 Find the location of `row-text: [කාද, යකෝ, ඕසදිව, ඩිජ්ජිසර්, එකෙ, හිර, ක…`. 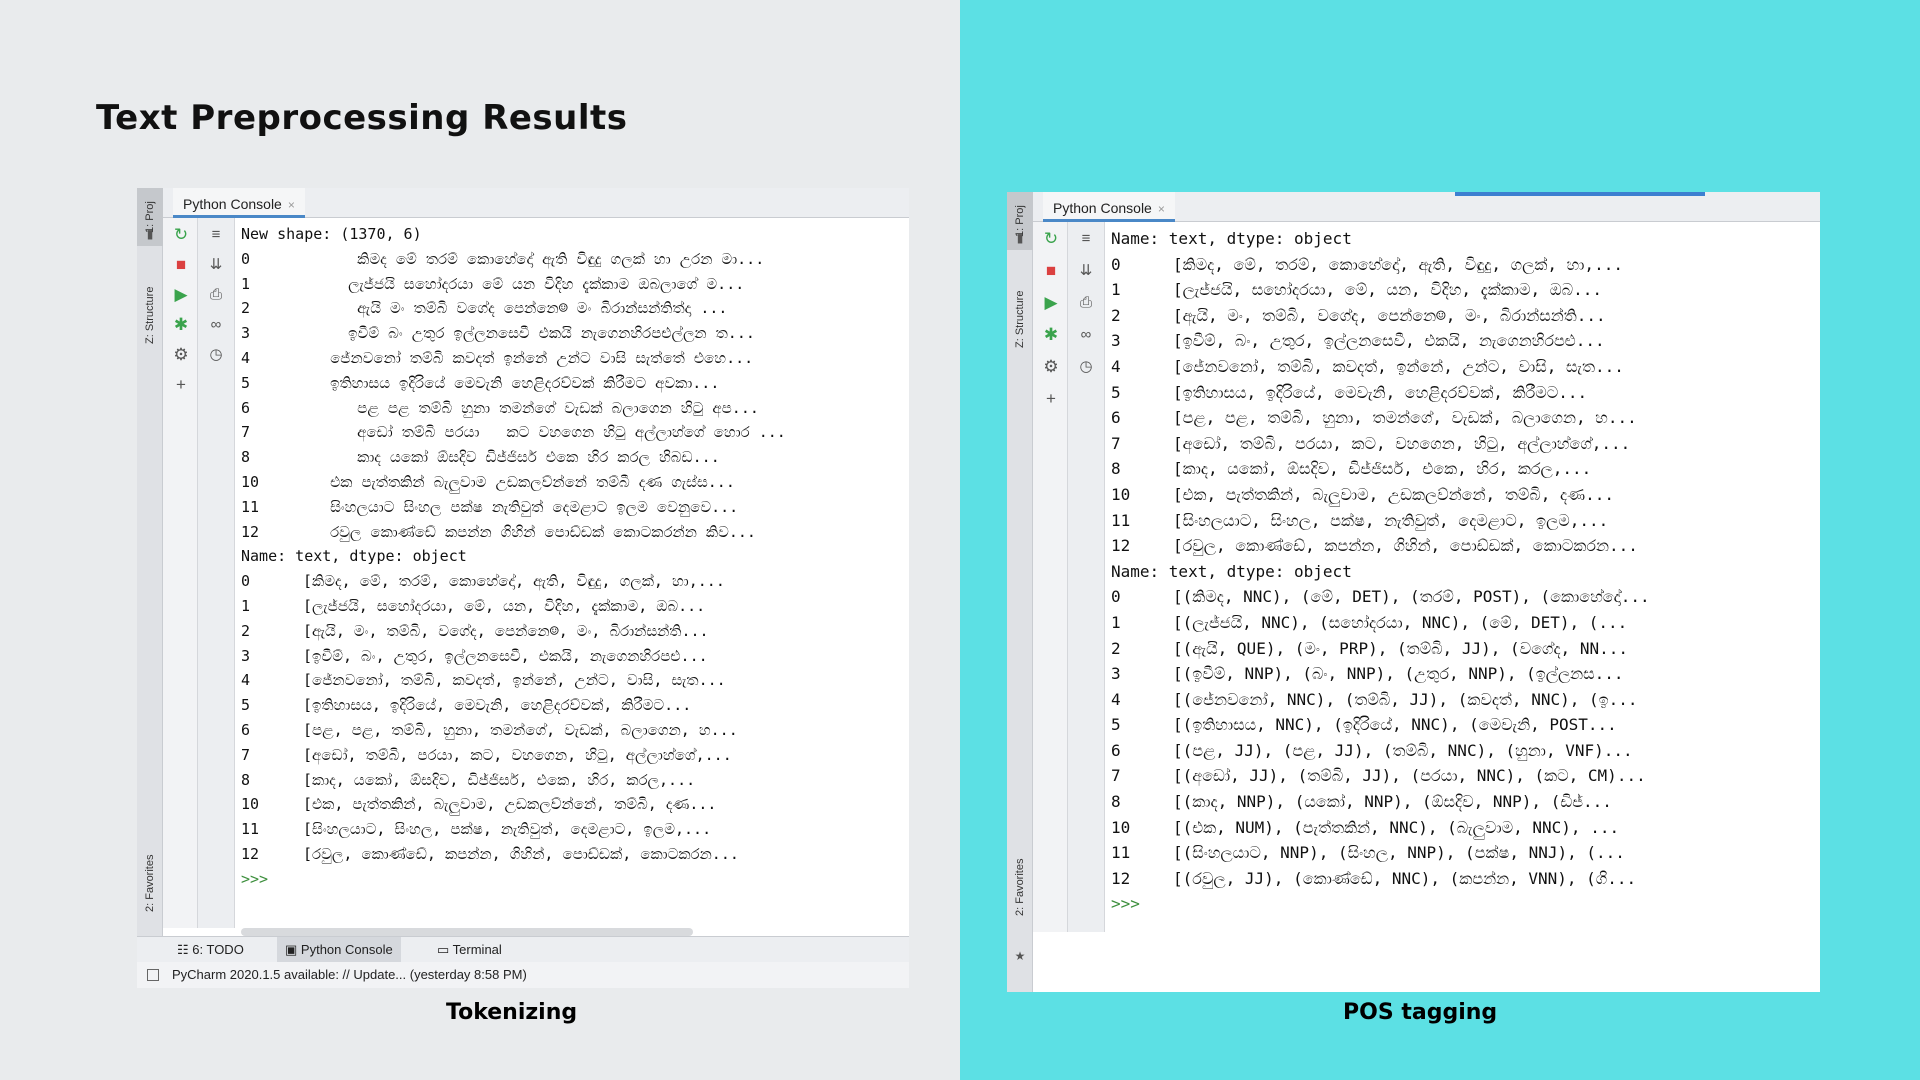

row-text: [කාද, යකෝ, ඕසදිව, ඩිජ්ජිසර්, එකෙ, හිර, ක… is located at coordinates (499, 779).